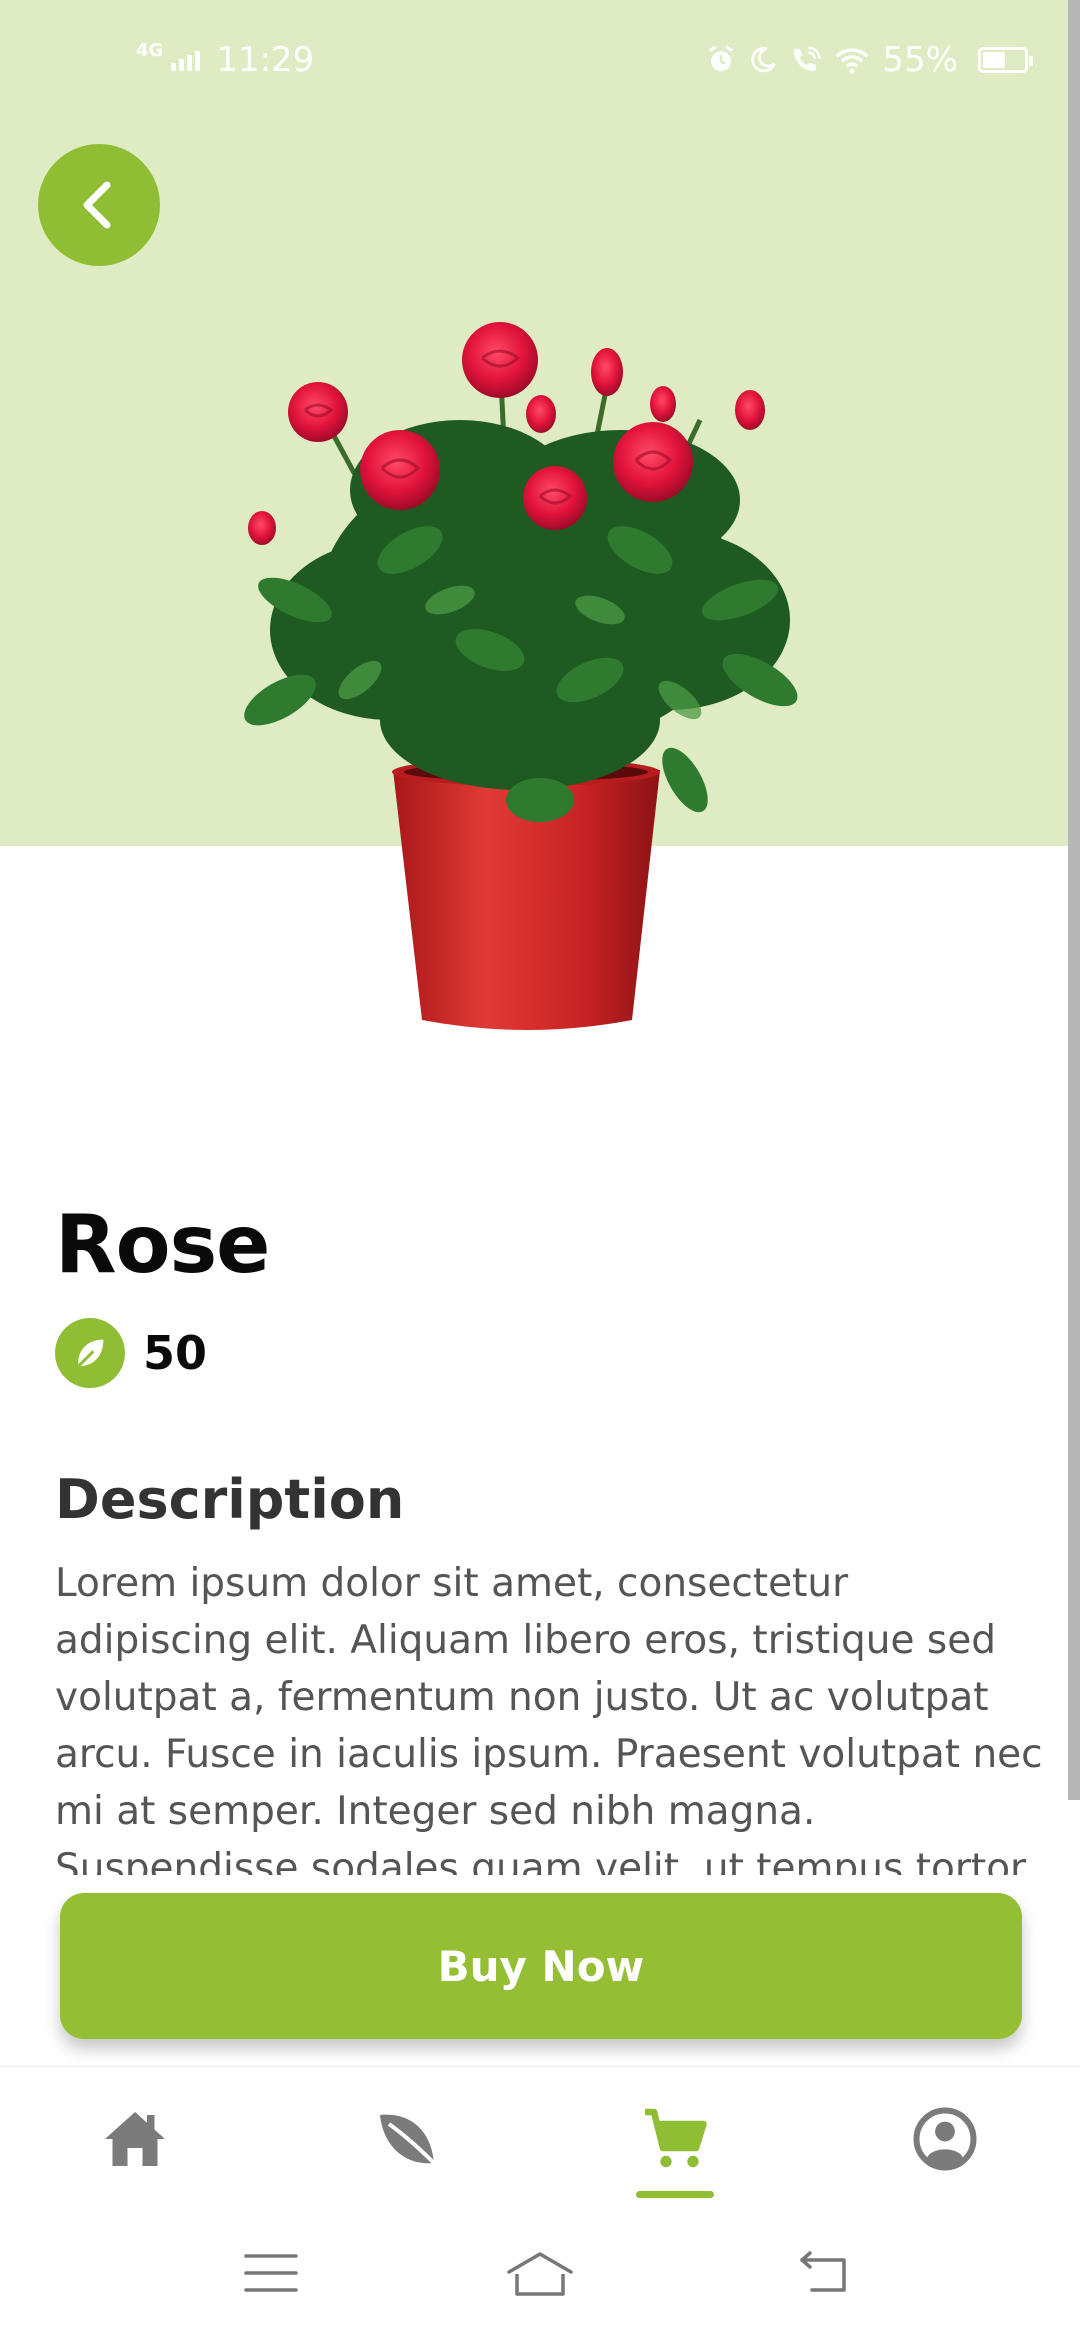 The width and height of the screenshot is (1080, 2340). I want to click on chevron-left-icon, so click(97, 205).